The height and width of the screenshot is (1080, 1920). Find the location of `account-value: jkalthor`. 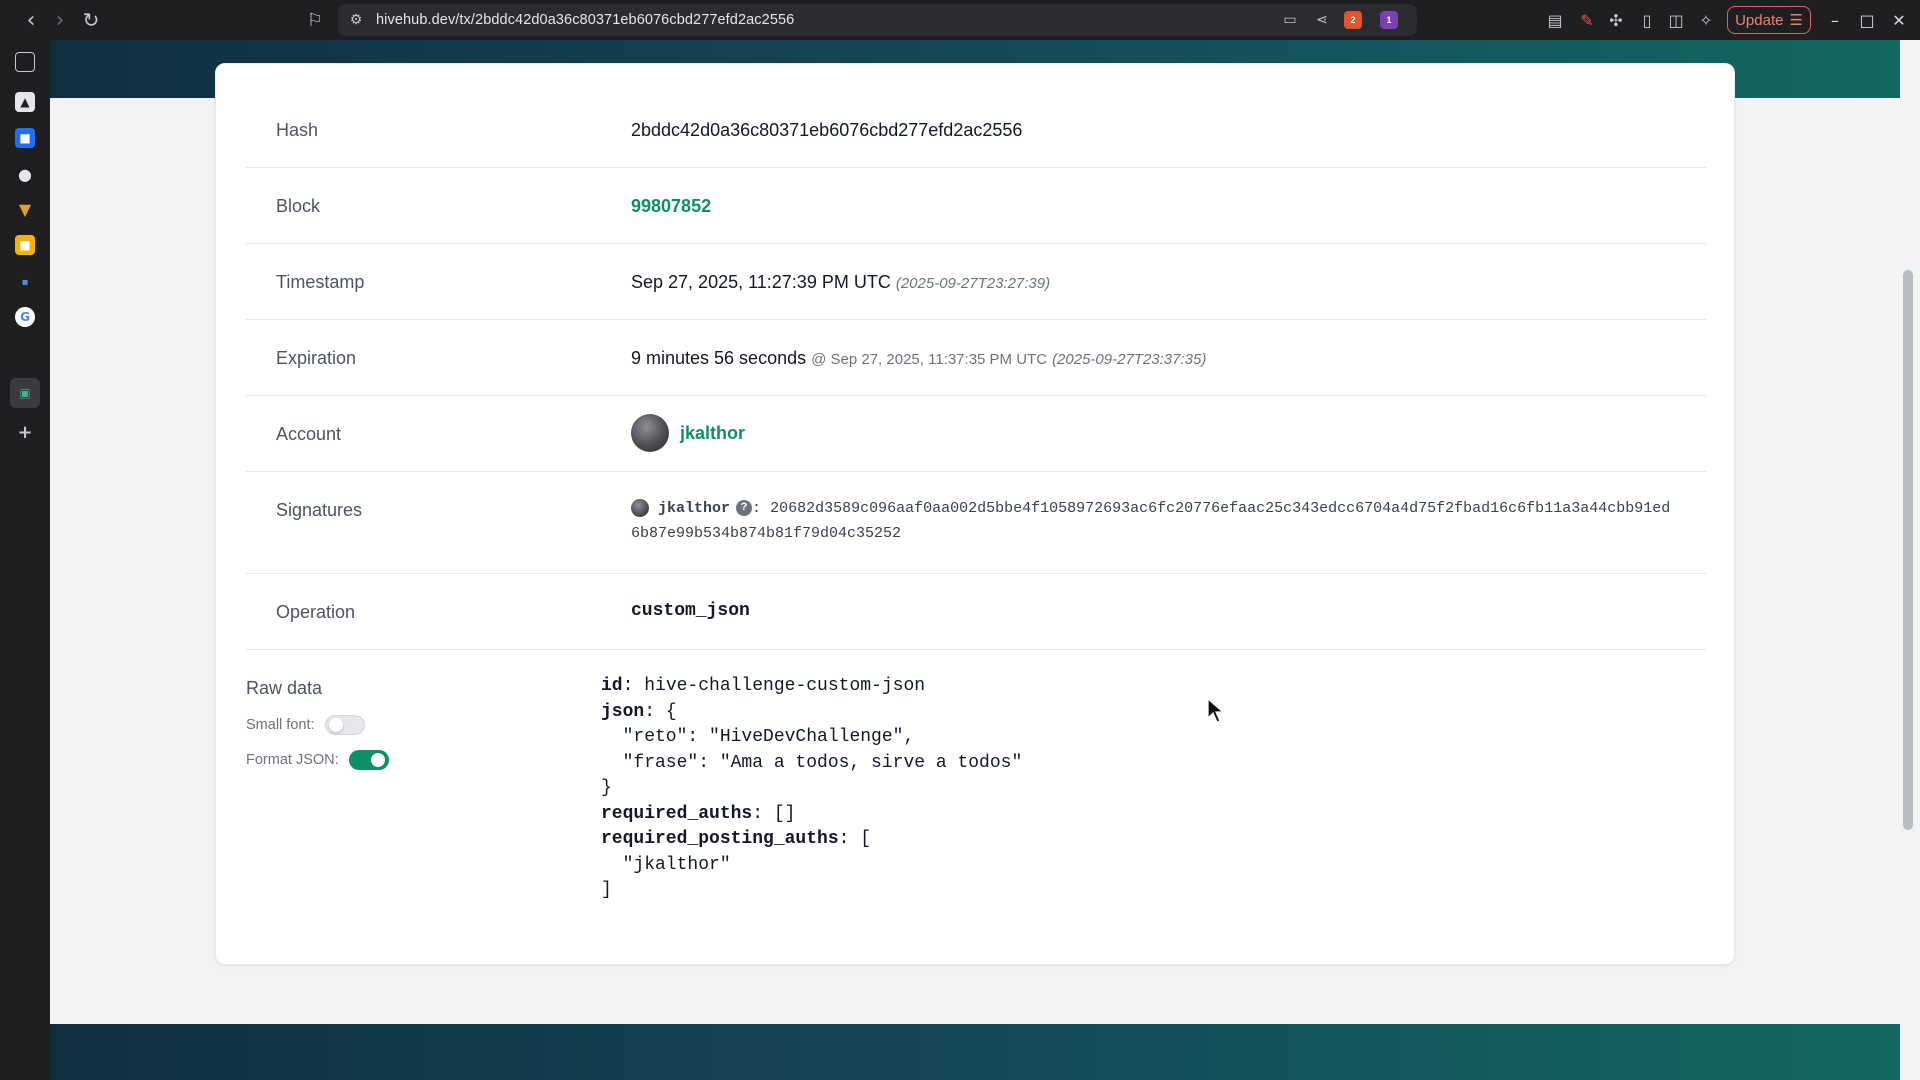

account-value: jkalthor is located at coordinates (688, 433).